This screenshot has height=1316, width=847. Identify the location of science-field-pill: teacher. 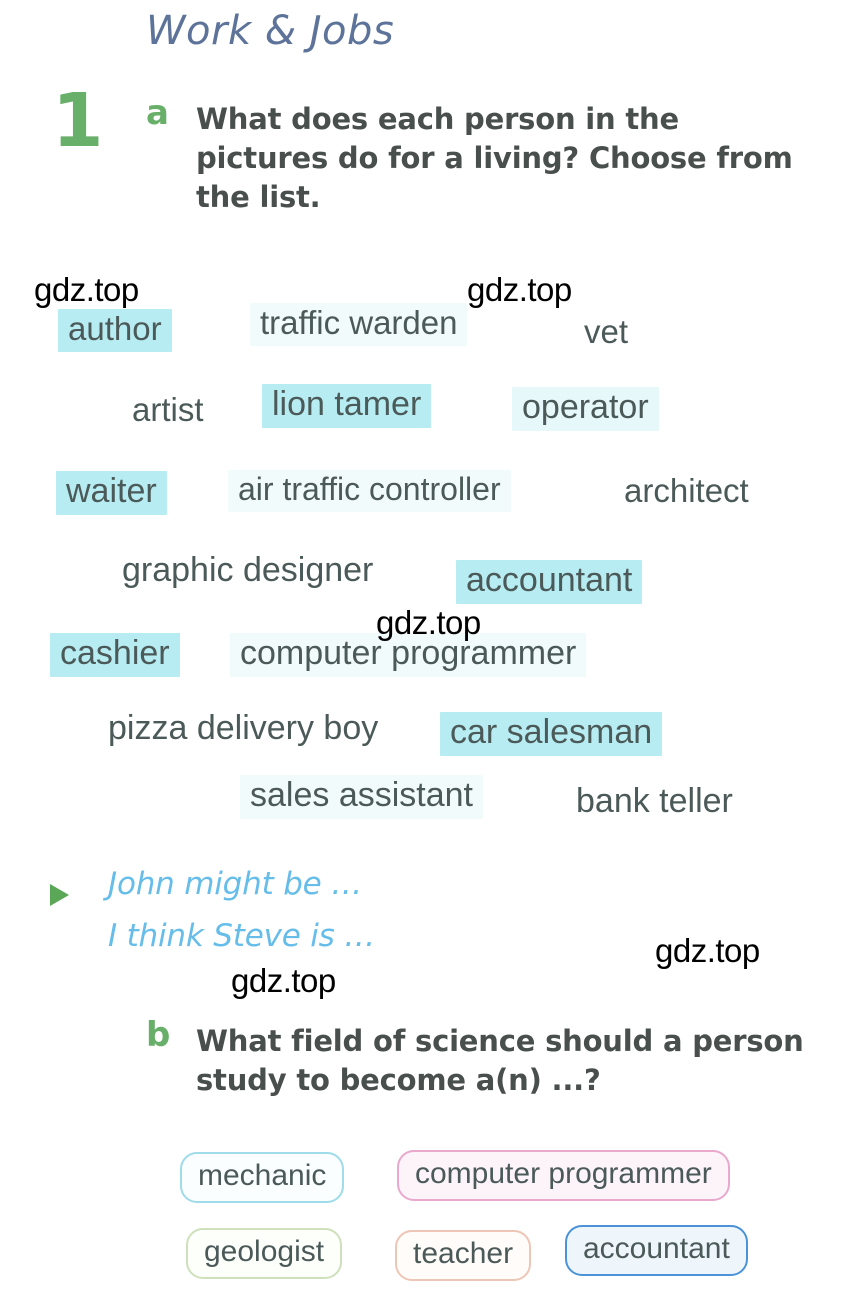
(463, 1255).